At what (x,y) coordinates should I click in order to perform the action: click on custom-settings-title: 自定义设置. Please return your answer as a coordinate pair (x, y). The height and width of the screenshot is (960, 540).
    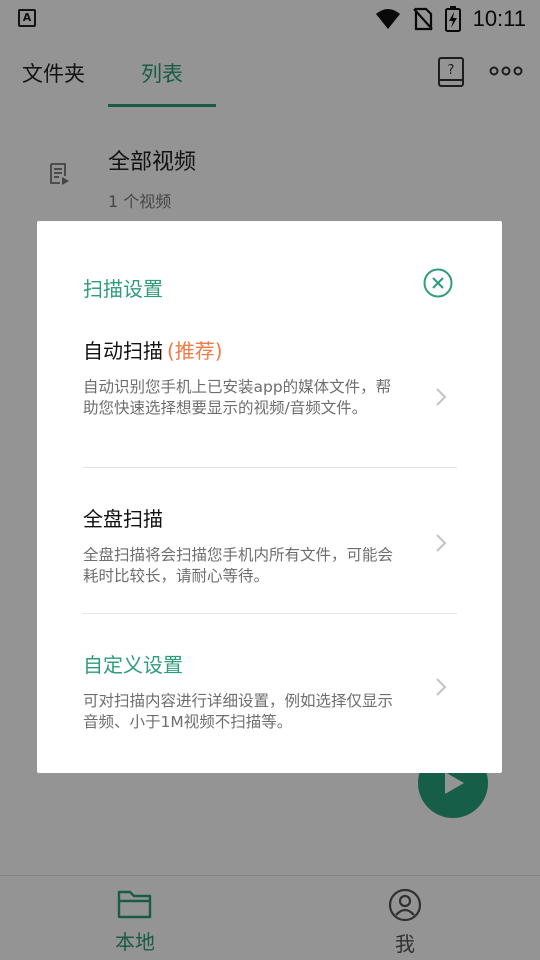
    Looking at the image, I should click on (133, 665).